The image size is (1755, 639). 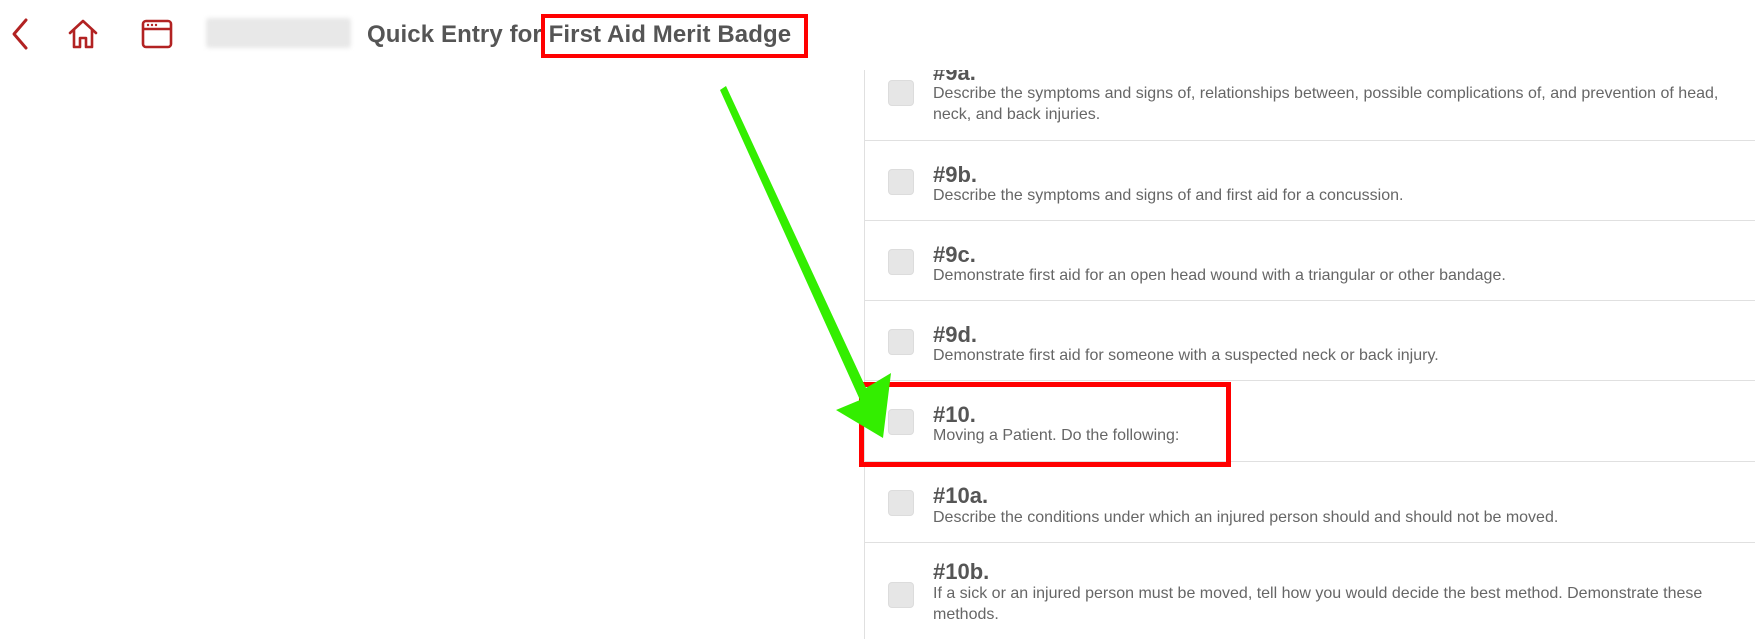 I want to click on back-button, so click(x=20, y=34).